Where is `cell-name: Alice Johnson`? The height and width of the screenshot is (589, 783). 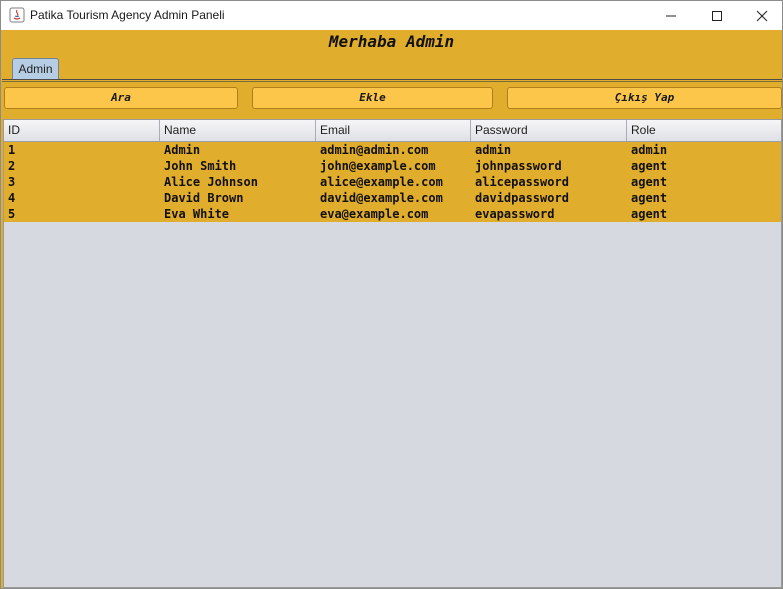 cell-name: Alice Johnson is located at coordinates (211, 182).